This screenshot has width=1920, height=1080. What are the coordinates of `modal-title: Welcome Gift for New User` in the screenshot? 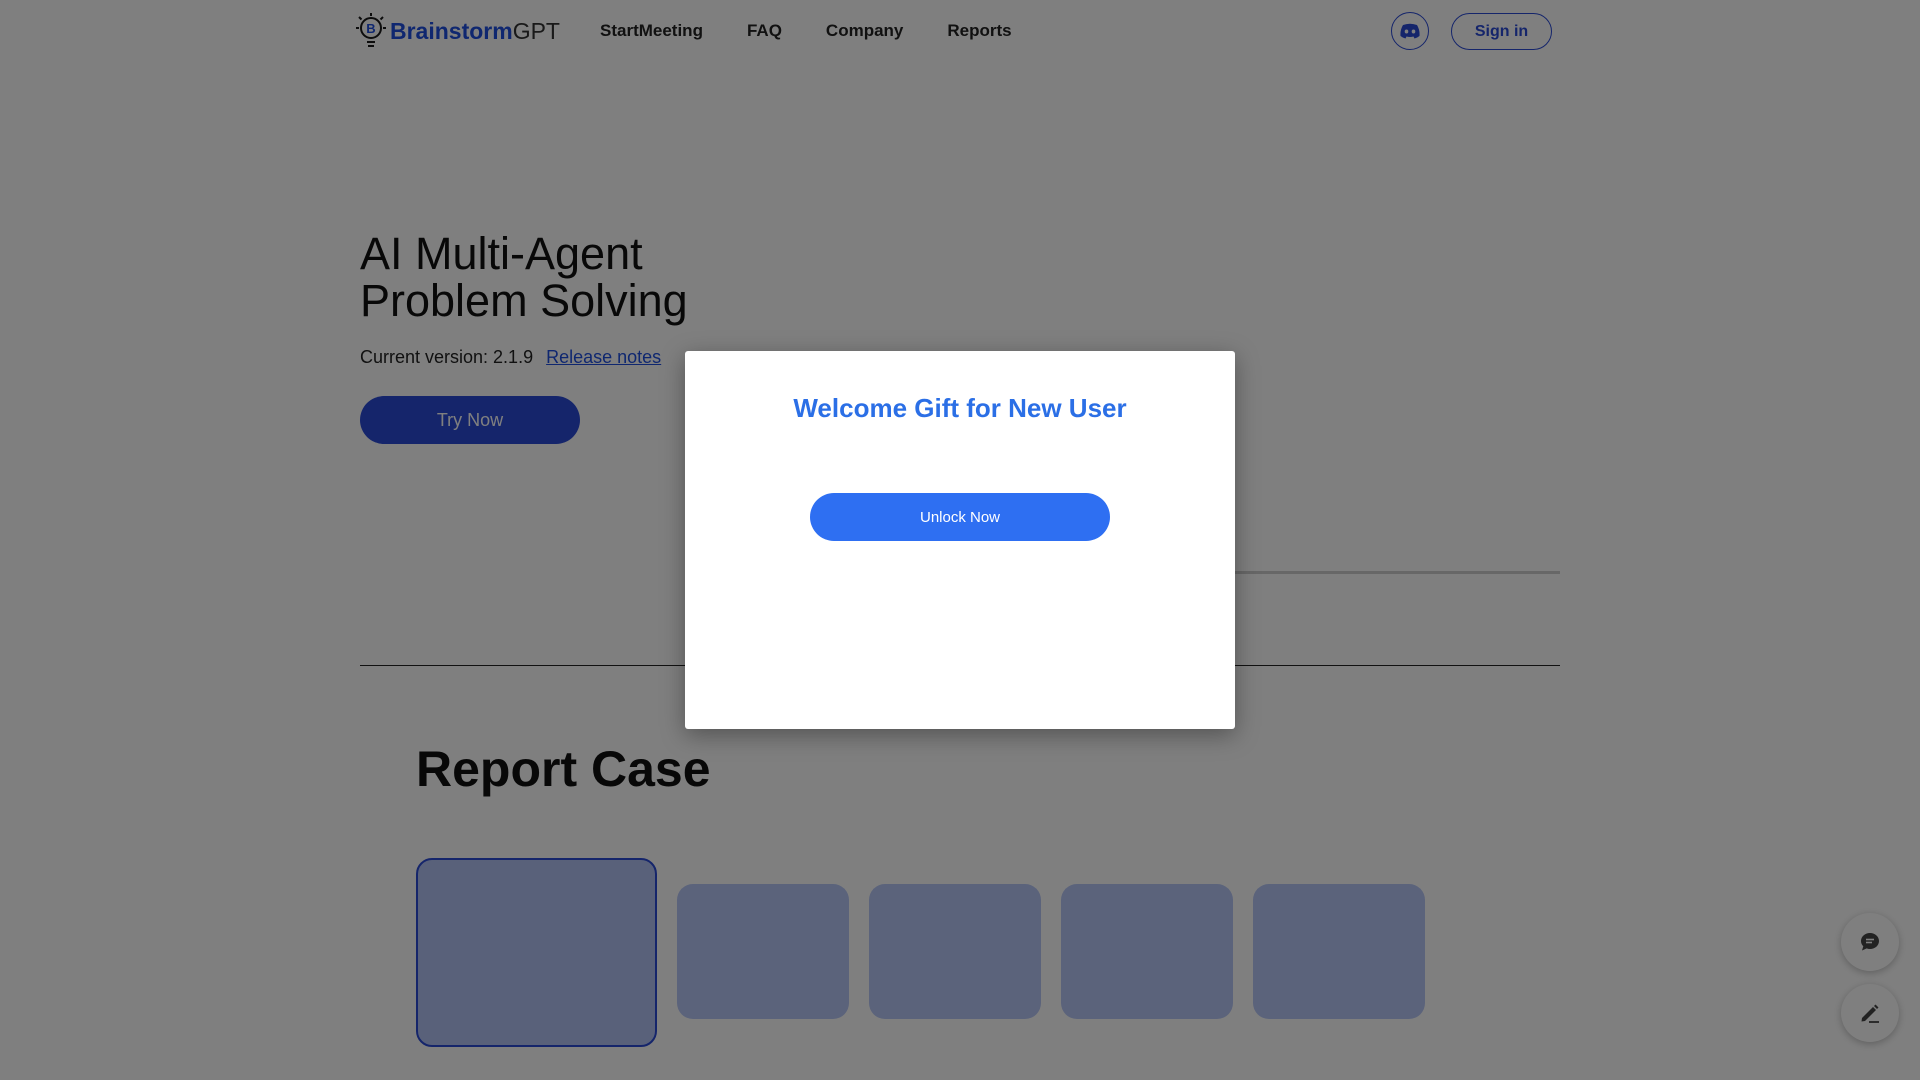 It's located at (960, 408).